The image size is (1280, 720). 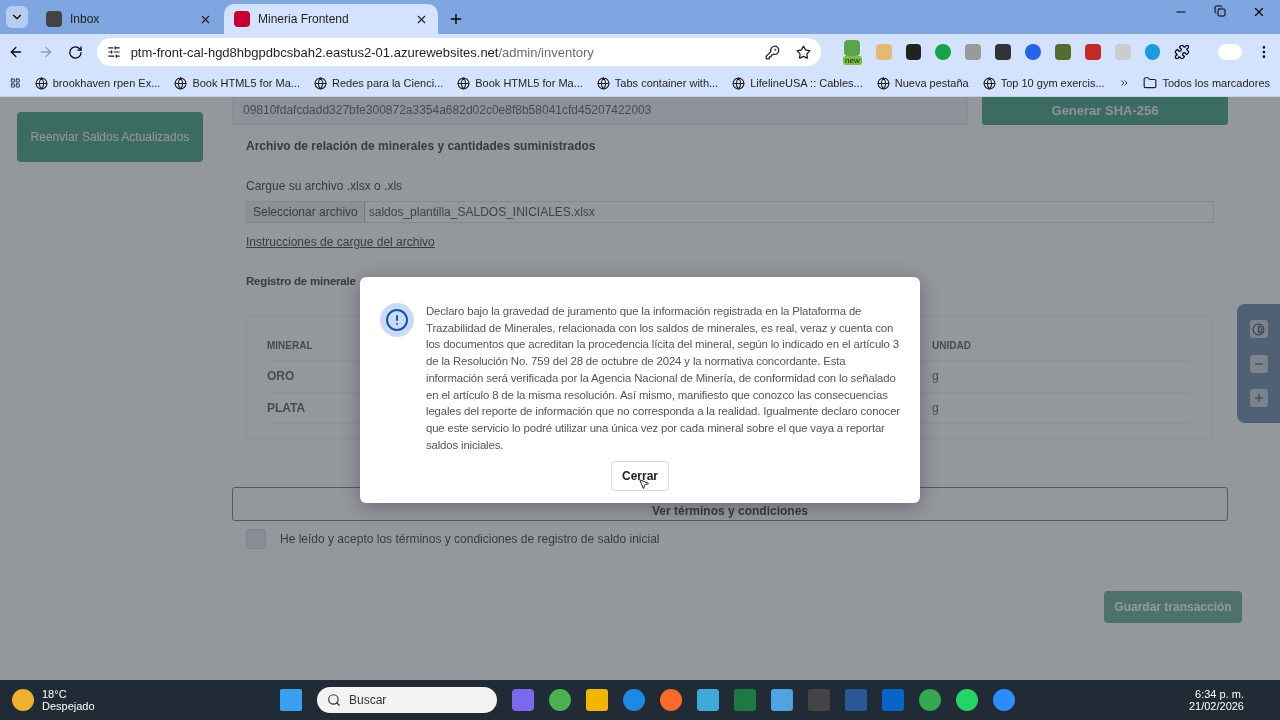 What do you see at coordinates (640, 476) in the screenshot?
I see `close-button: Cerrar` at bounding box center [640, 476].